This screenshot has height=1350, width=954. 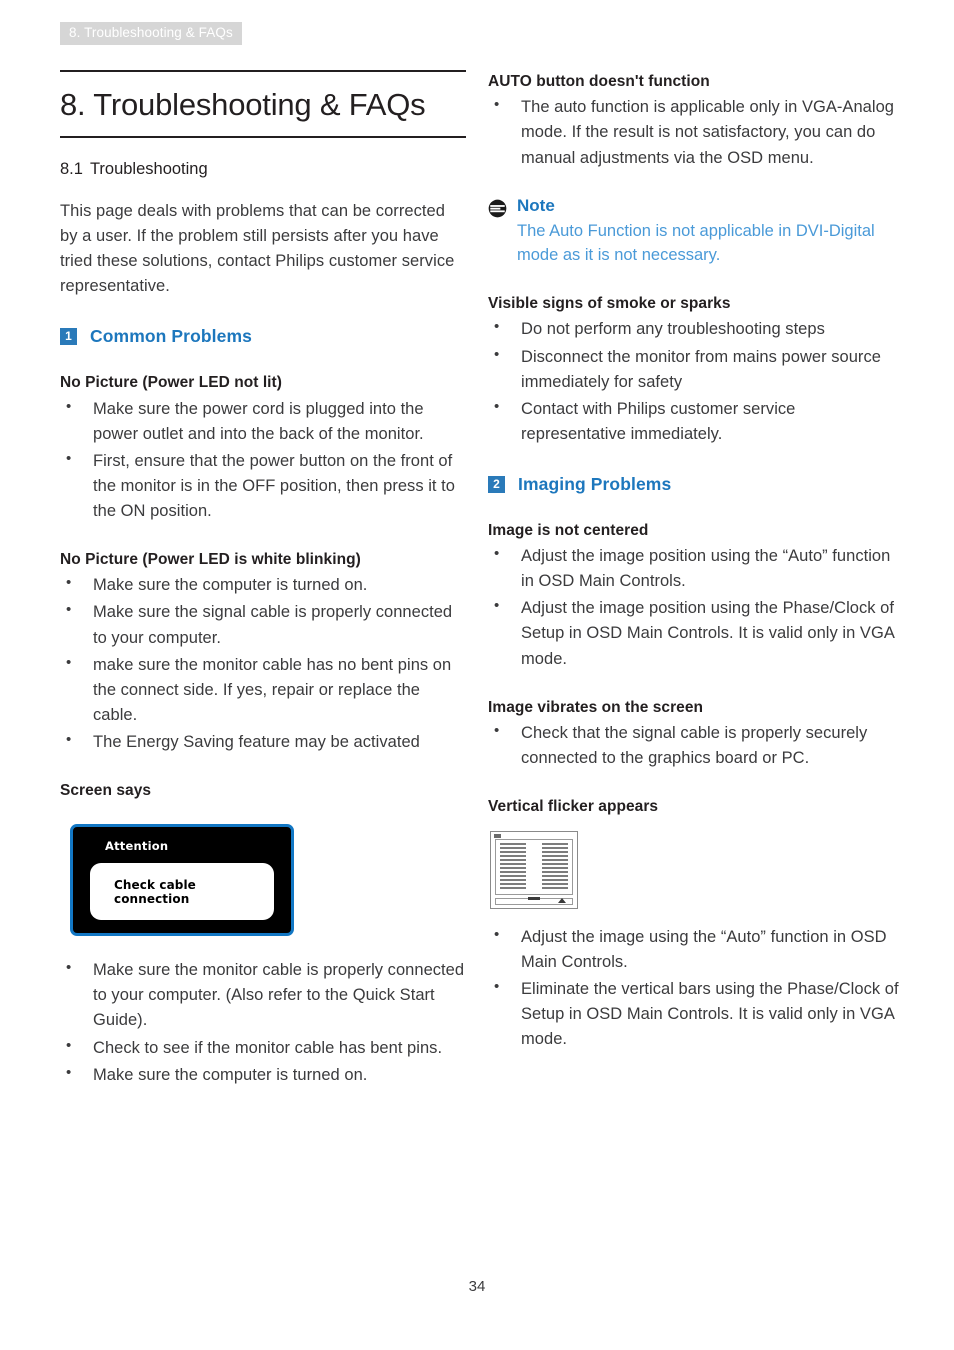 I want to click on figure-corner-mark, so click(x=497, y=835).